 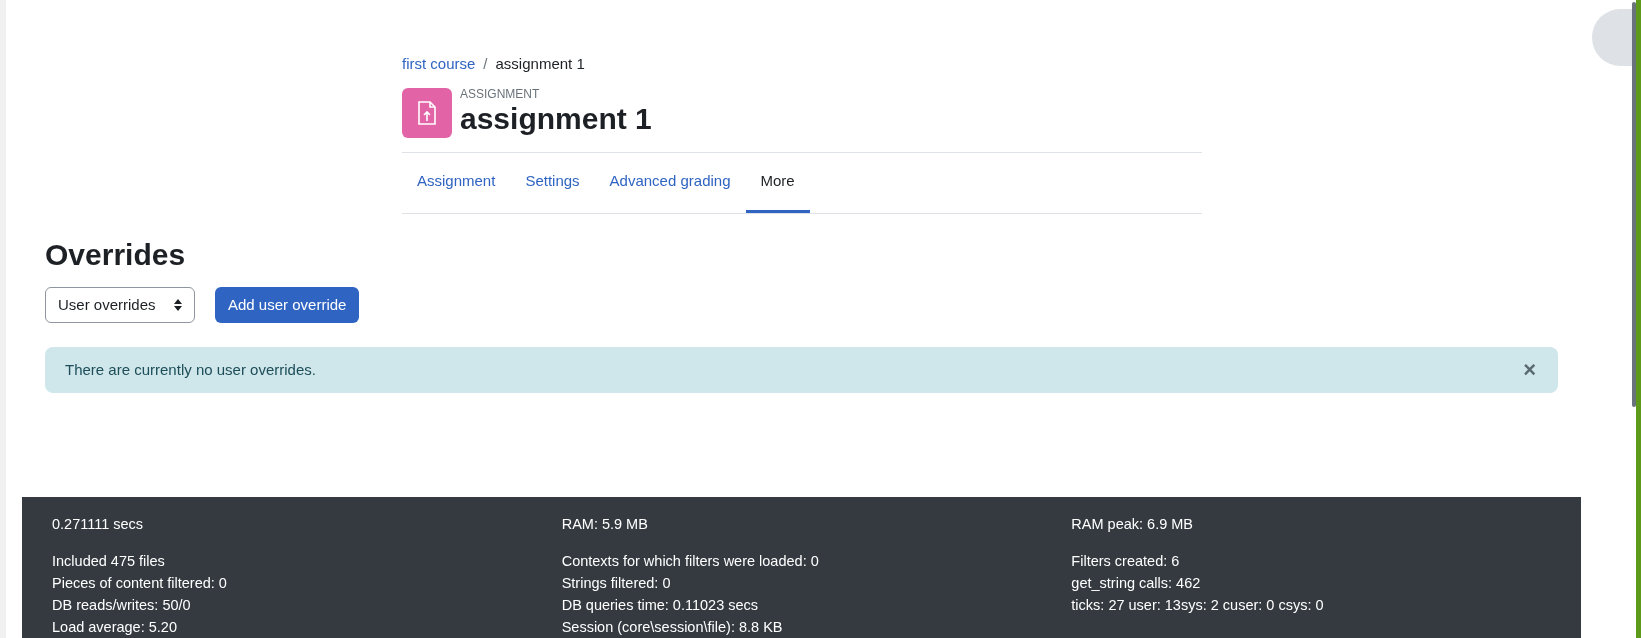 I want to click on scrollbar, so click(x=1634, y=204).